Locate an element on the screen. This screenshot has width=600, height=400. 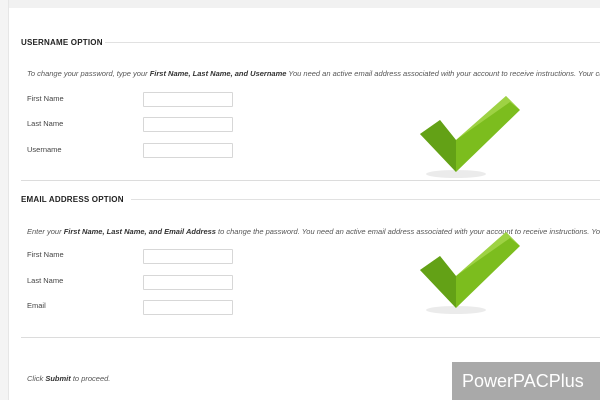
proceed-instructions: Click Submit to proceed. is located at coordinates (68, 378).